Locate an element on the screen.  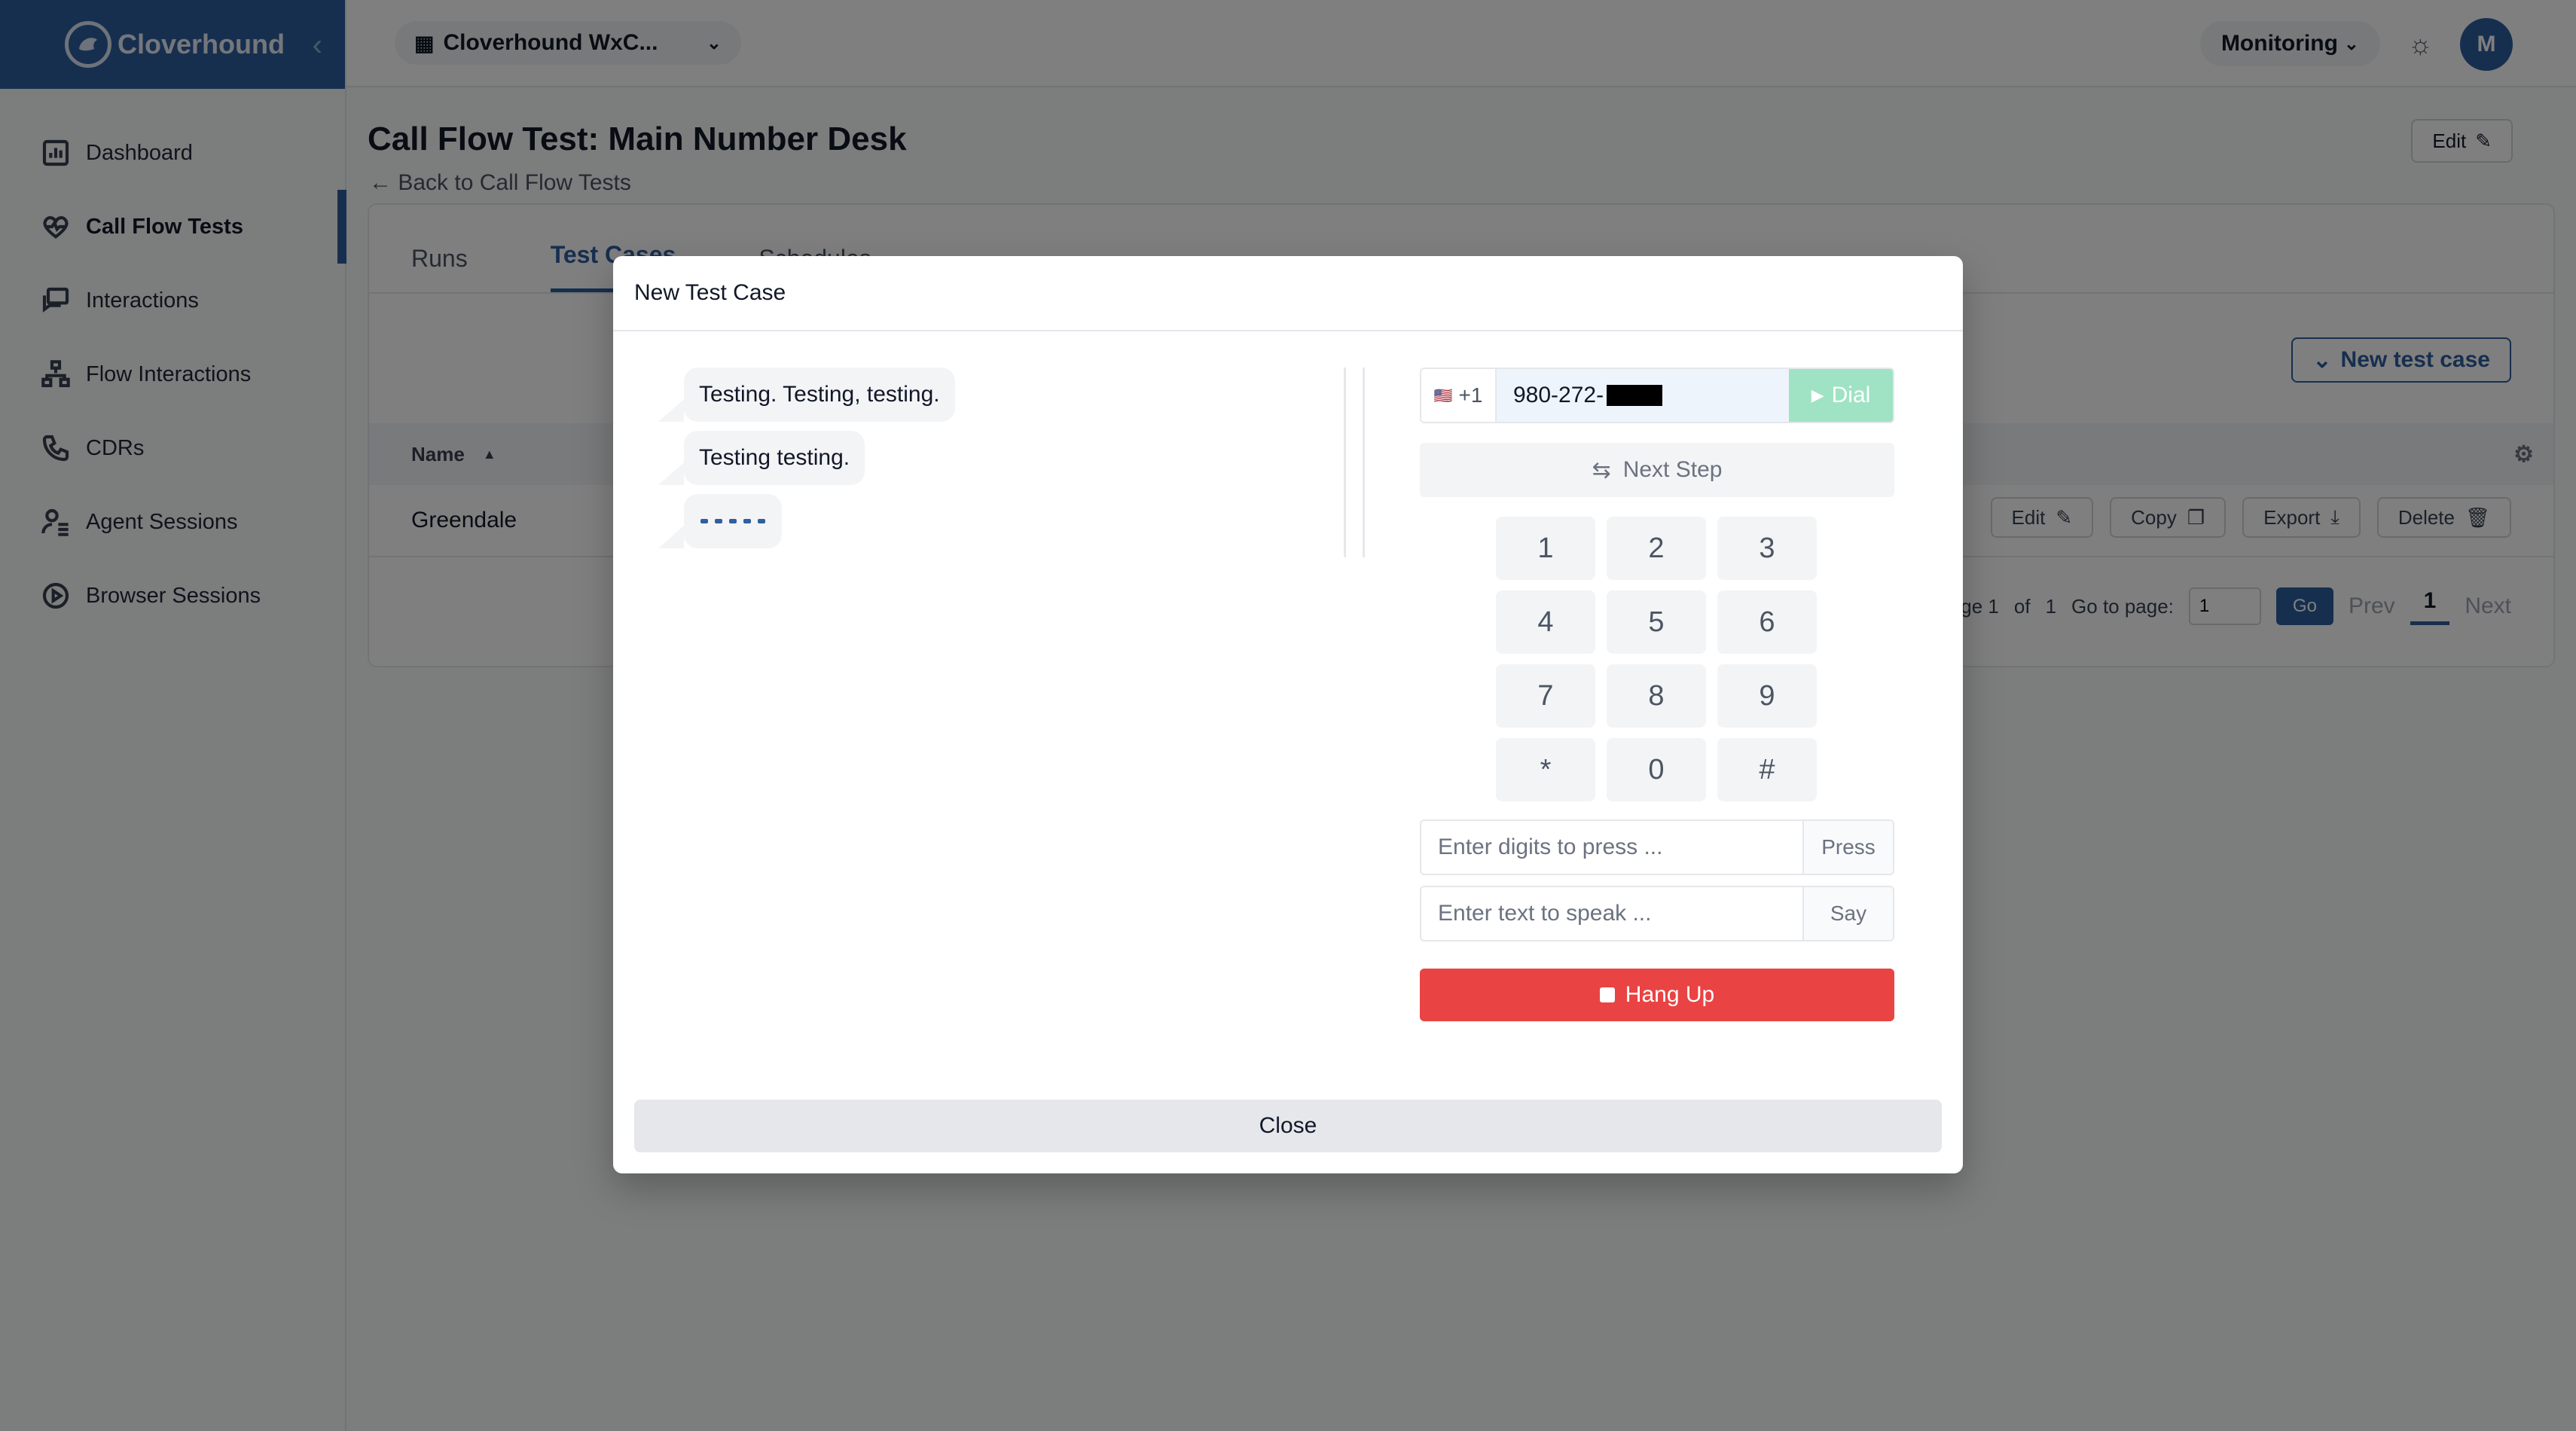
key-hash: # is located at coordinates (1767, 769).